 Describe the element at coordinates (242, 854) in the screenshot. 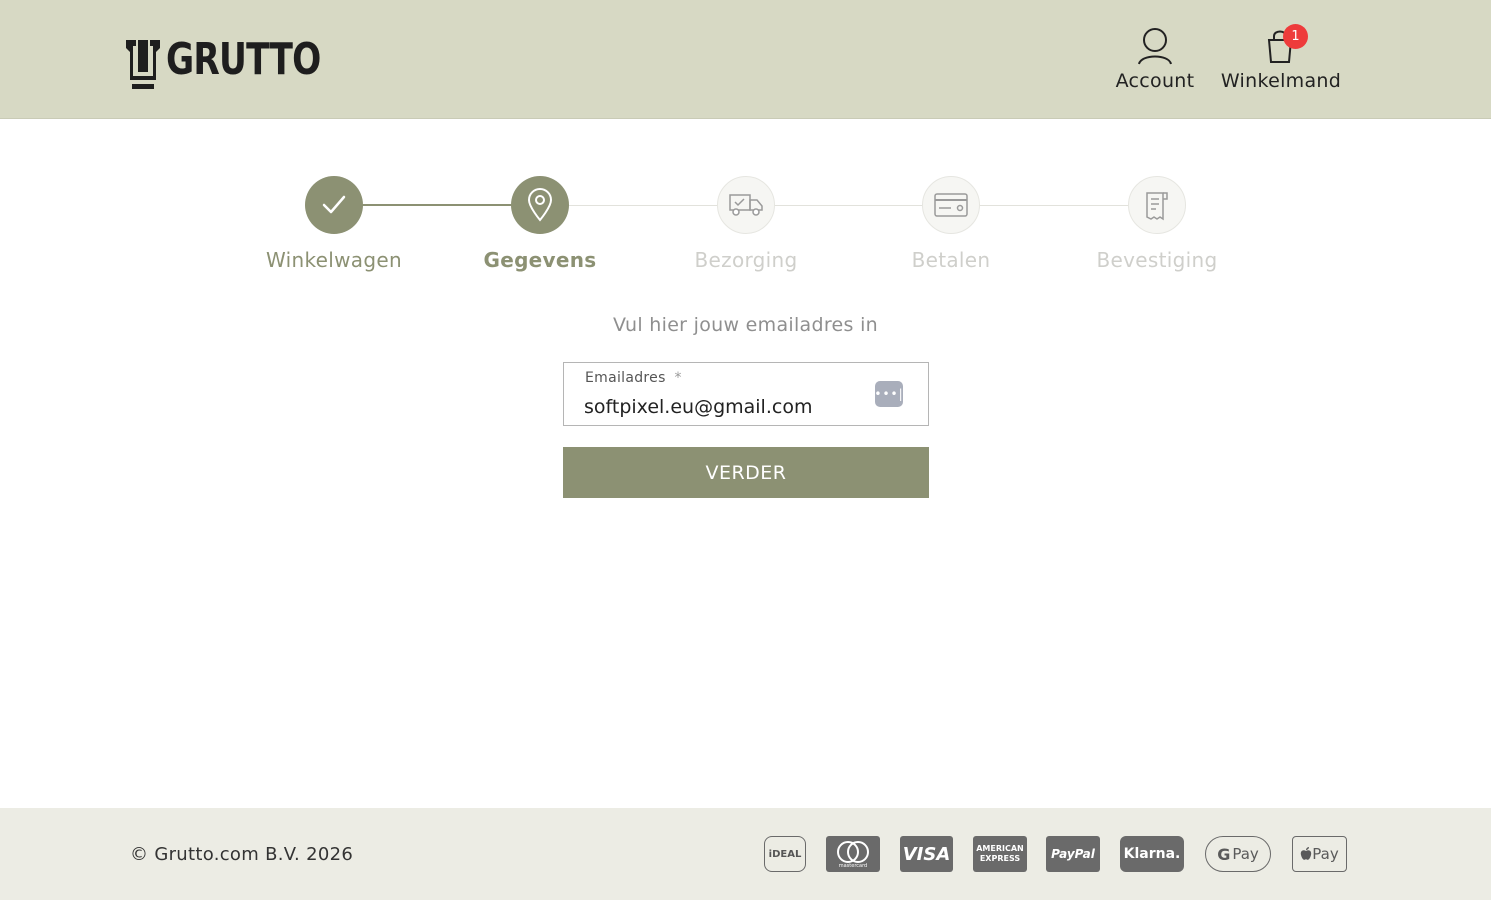

I see `copyright-text: © Grutto.com B.V. 2026` at that location.